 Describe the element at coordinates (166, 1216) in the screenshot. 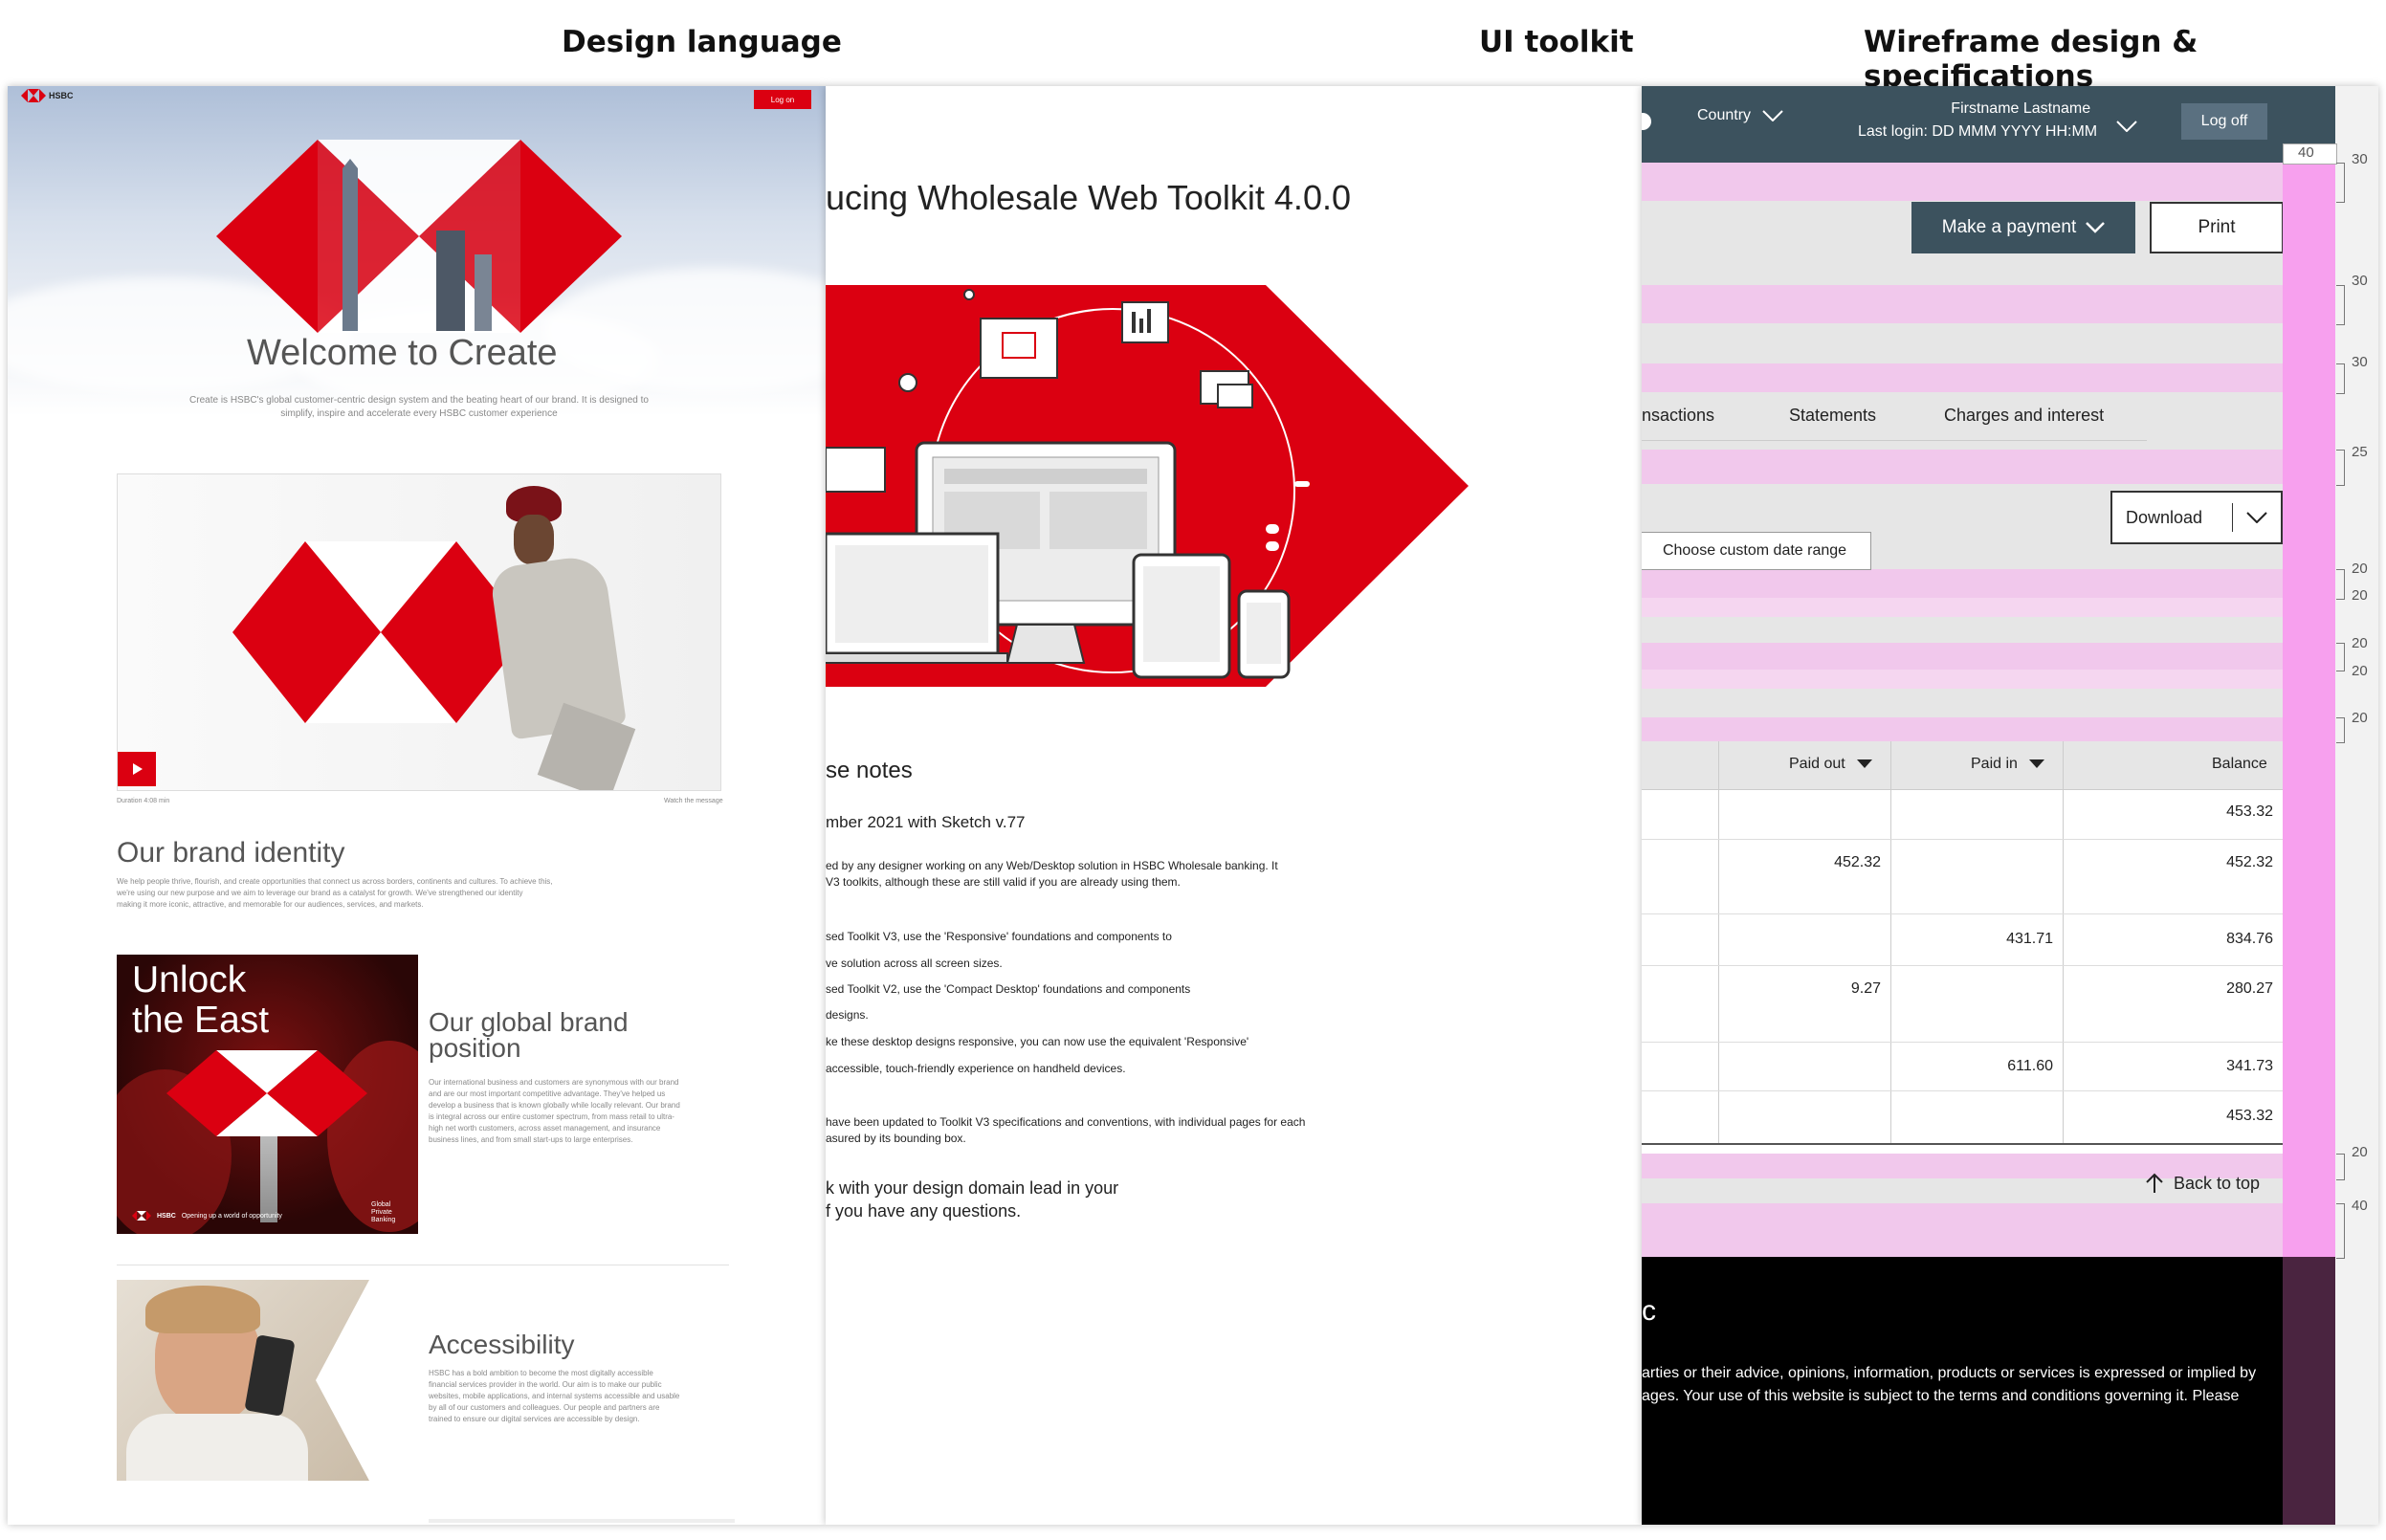

I see `poster-brand: HSBC` at that location.